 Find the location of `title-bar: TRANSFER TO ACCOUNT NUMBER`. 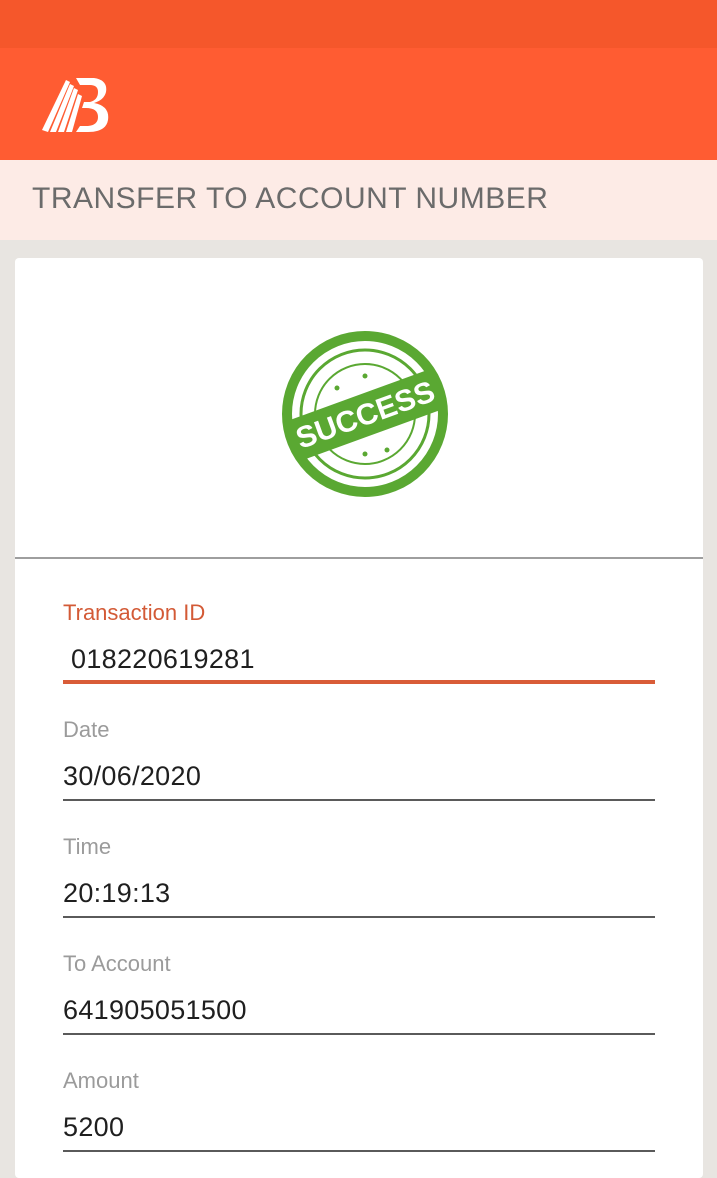

title-bar: TRANSFER TO ACCOUNT NUMBER is located at coordinates (358, 200).